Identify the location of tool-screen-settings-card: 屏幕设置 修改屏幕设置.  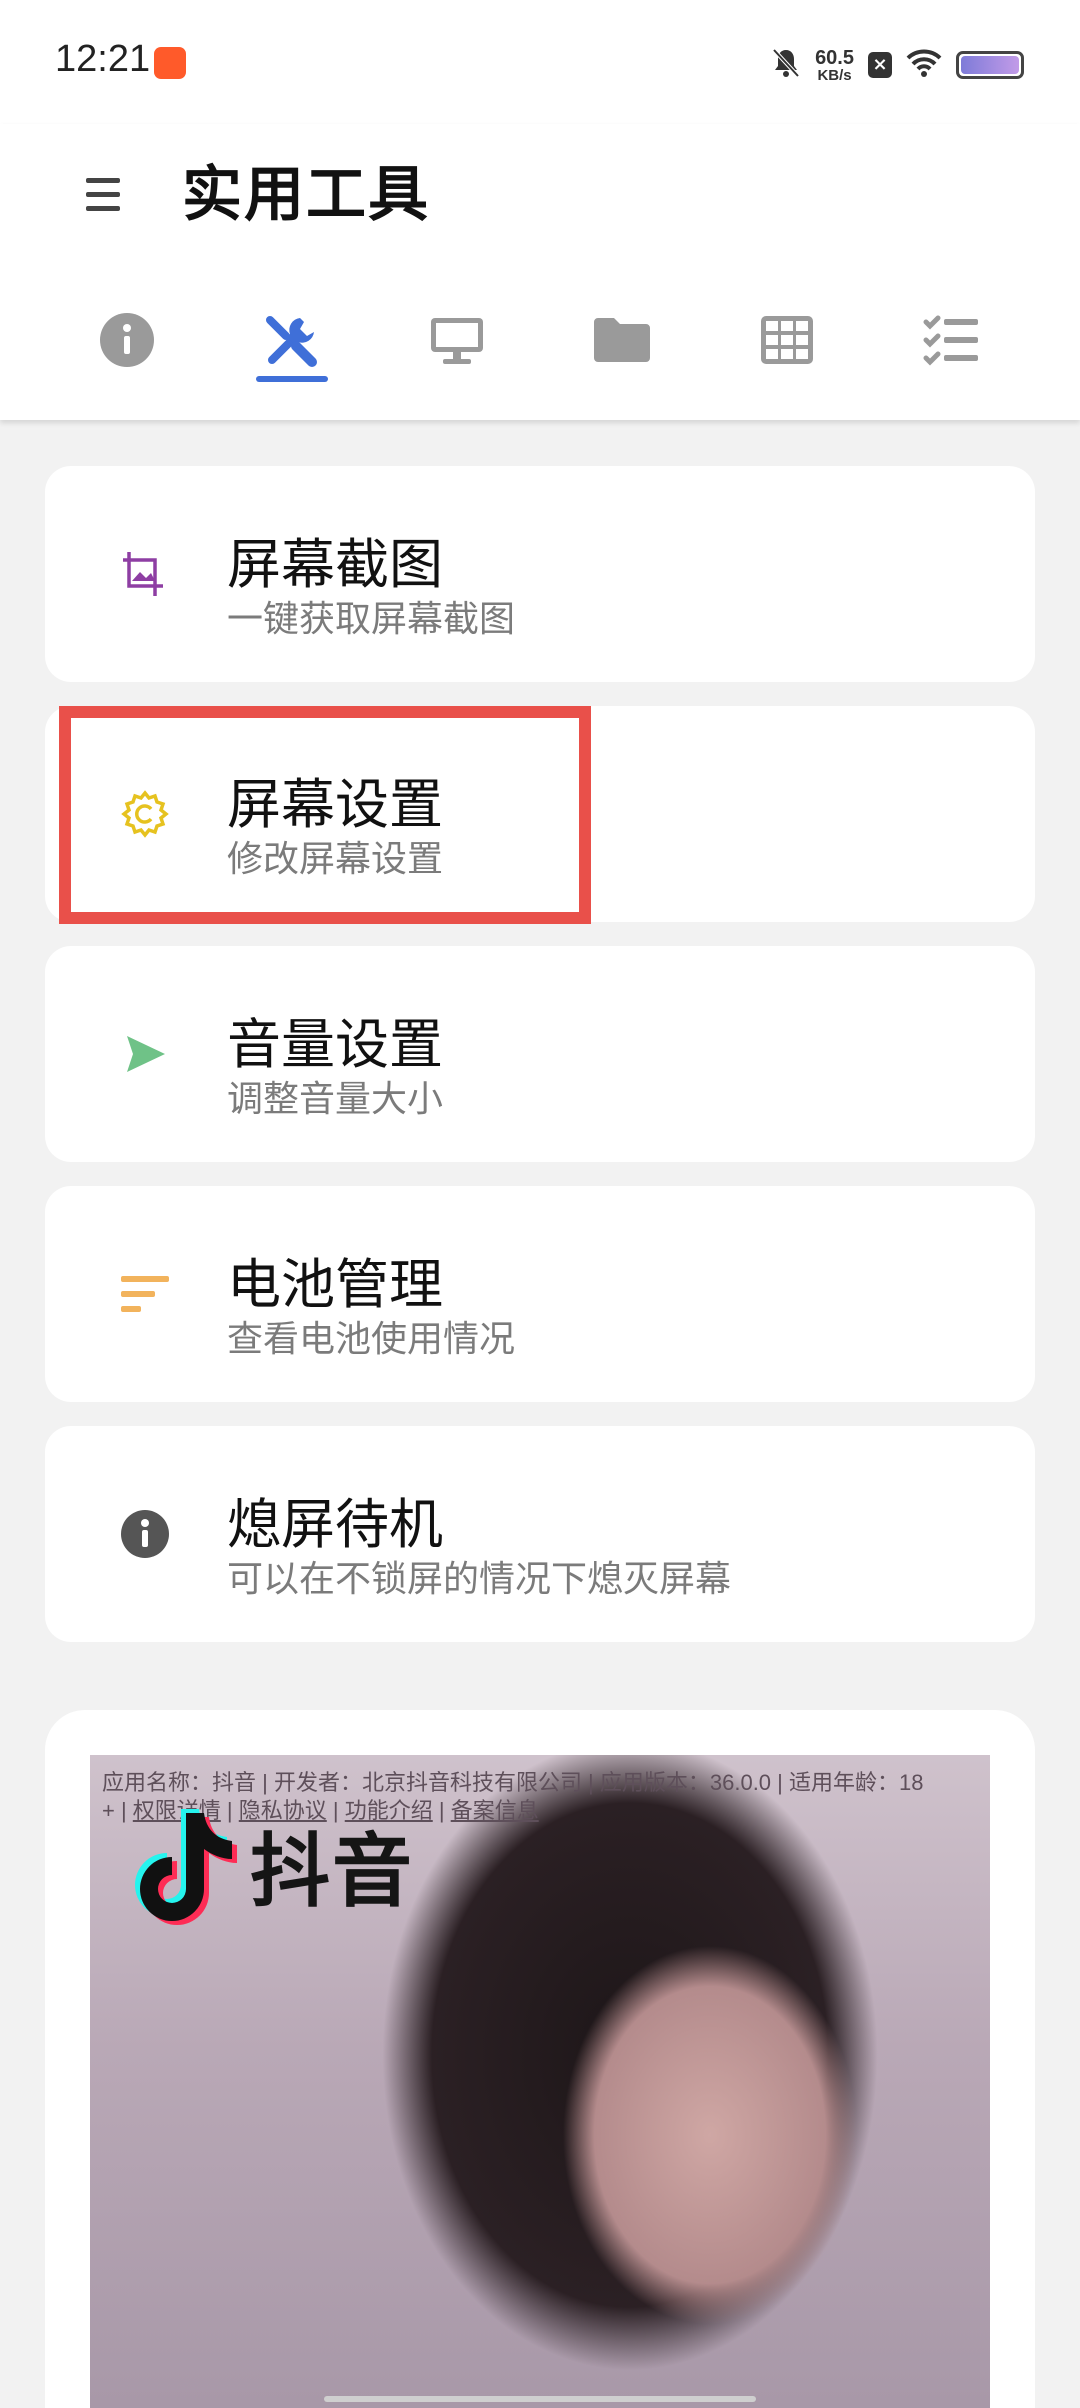
(540, 814).